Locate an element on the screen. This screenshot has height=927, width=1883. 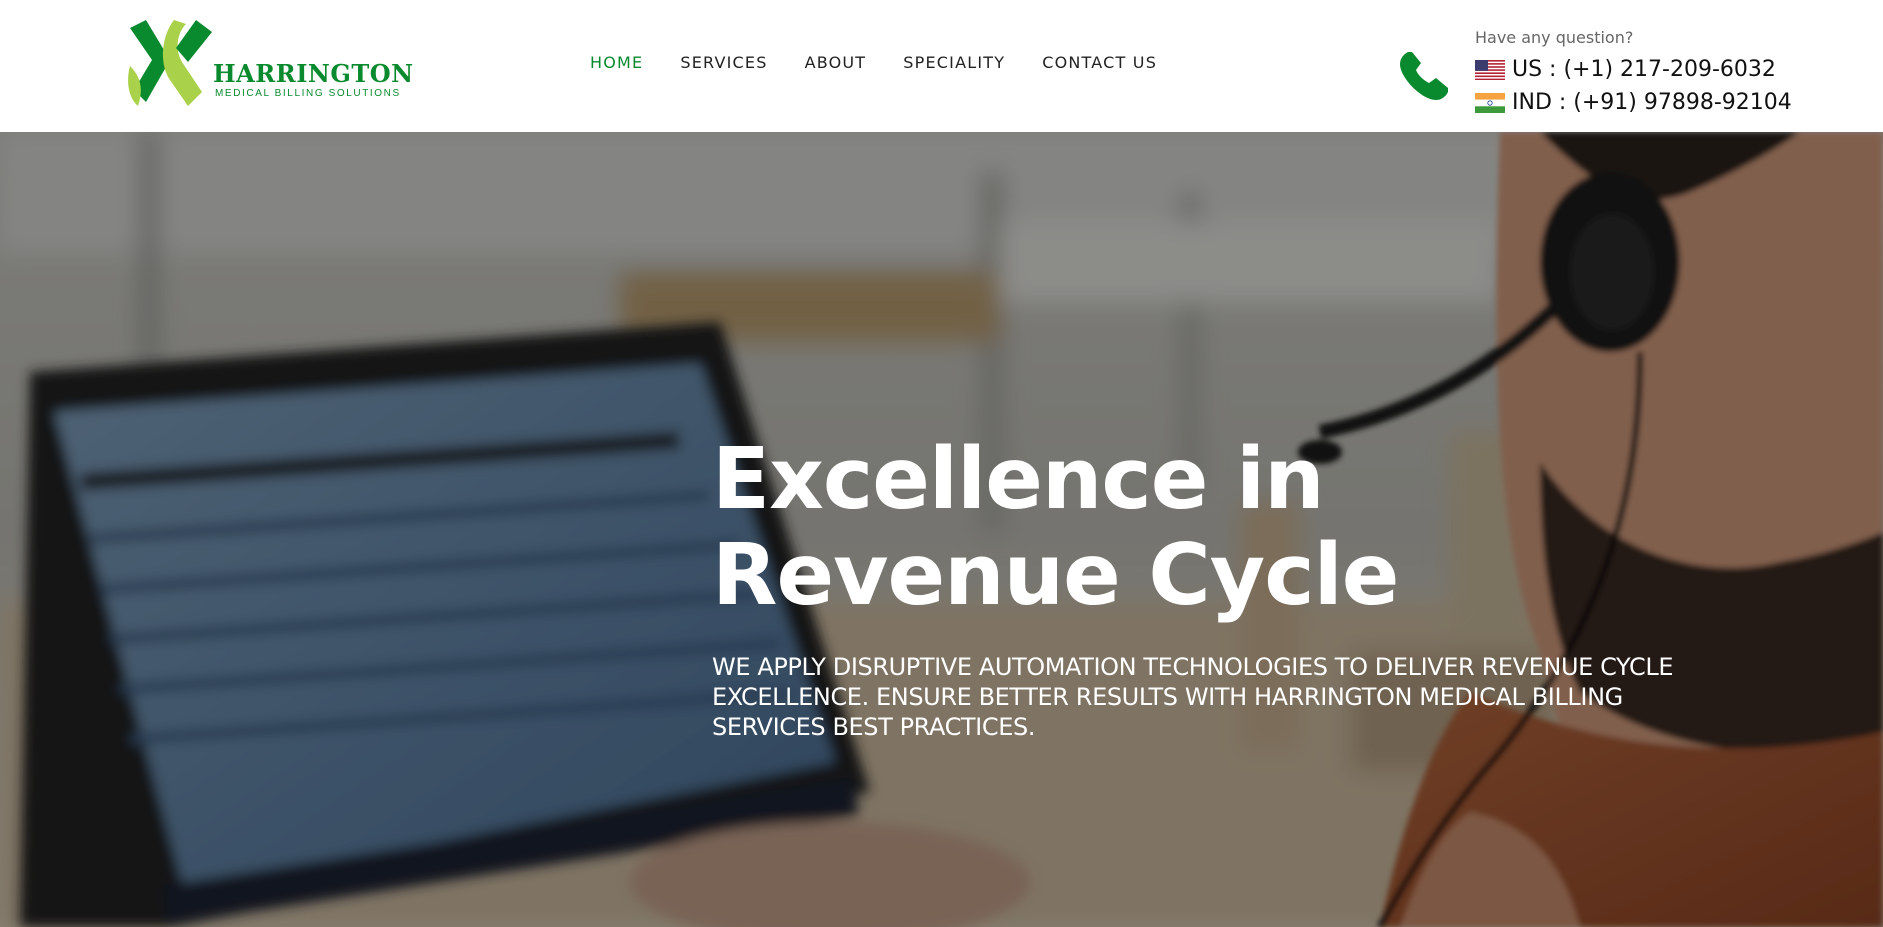
logo-link: HARRINGTON MEDICAL BILLING SOLUTIONS is located at coordinates (269, 64).